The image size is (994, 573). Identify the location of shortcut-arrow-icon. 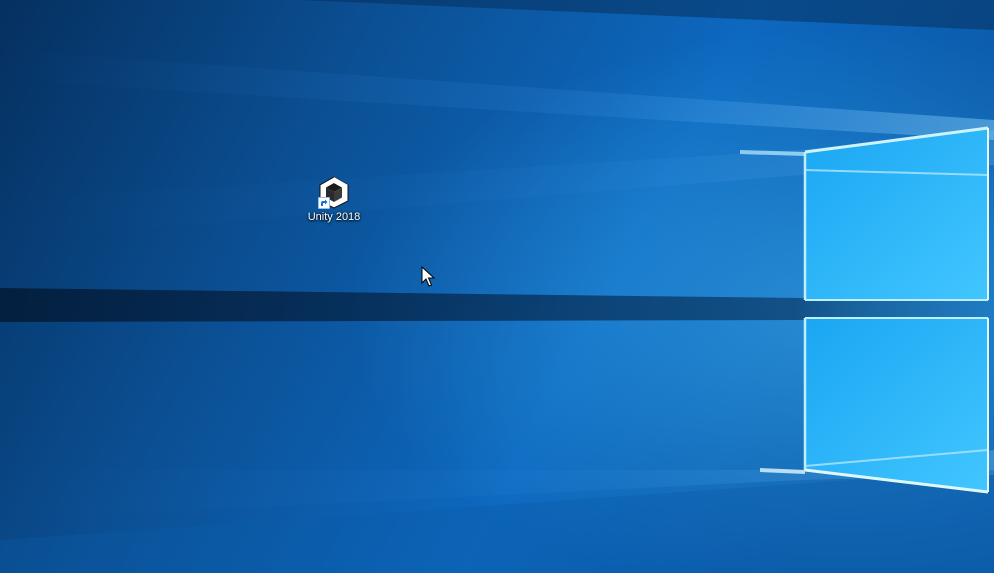
(324, 202).